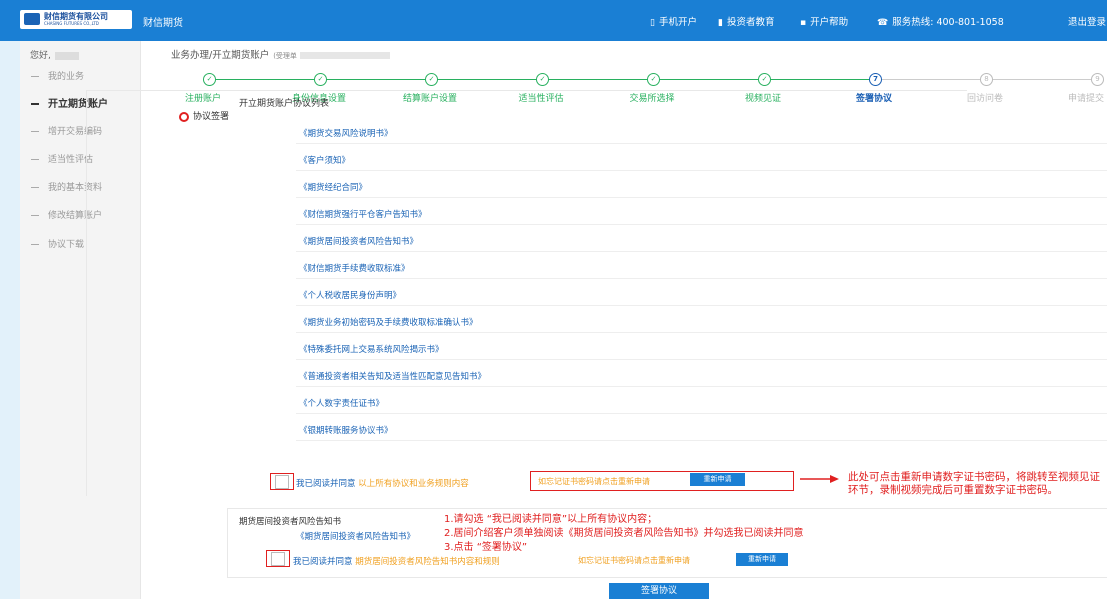 This screenshot has width=1107, height=599. Describe the element at coordinates (371, 349) in the screenshot. I see `doc-link-9: 《特殊委托网上交易系统风险揭示书》` at that location.